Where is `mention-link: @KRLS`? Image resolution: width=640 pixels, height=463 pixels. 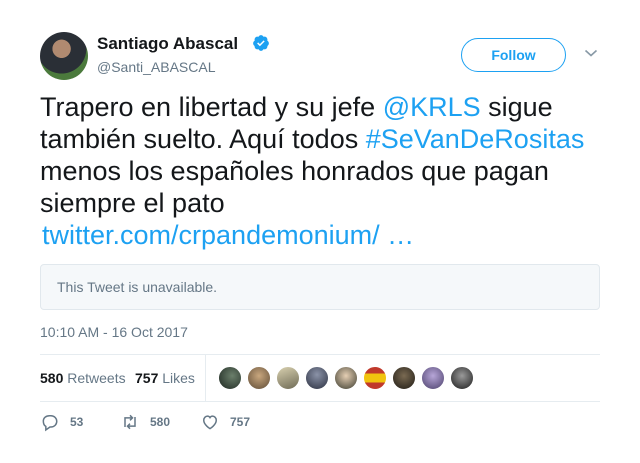 mention-link: @KRLS is located at coordinates (432, 107).